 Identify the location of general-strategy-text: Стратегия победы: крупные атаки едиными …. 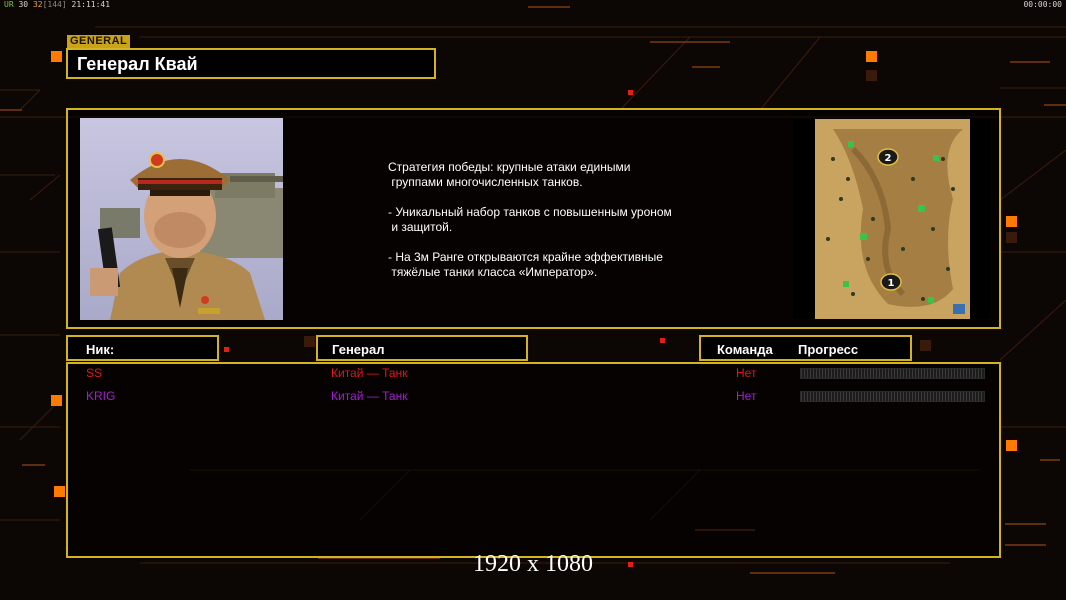
(553, 227).